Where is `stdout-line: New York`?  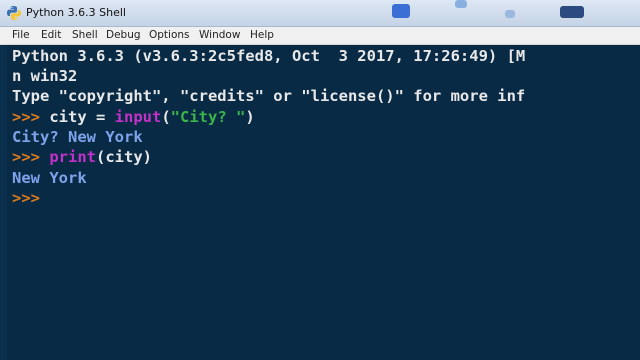 stdout-line: New York is located at coordinates (49, 178).